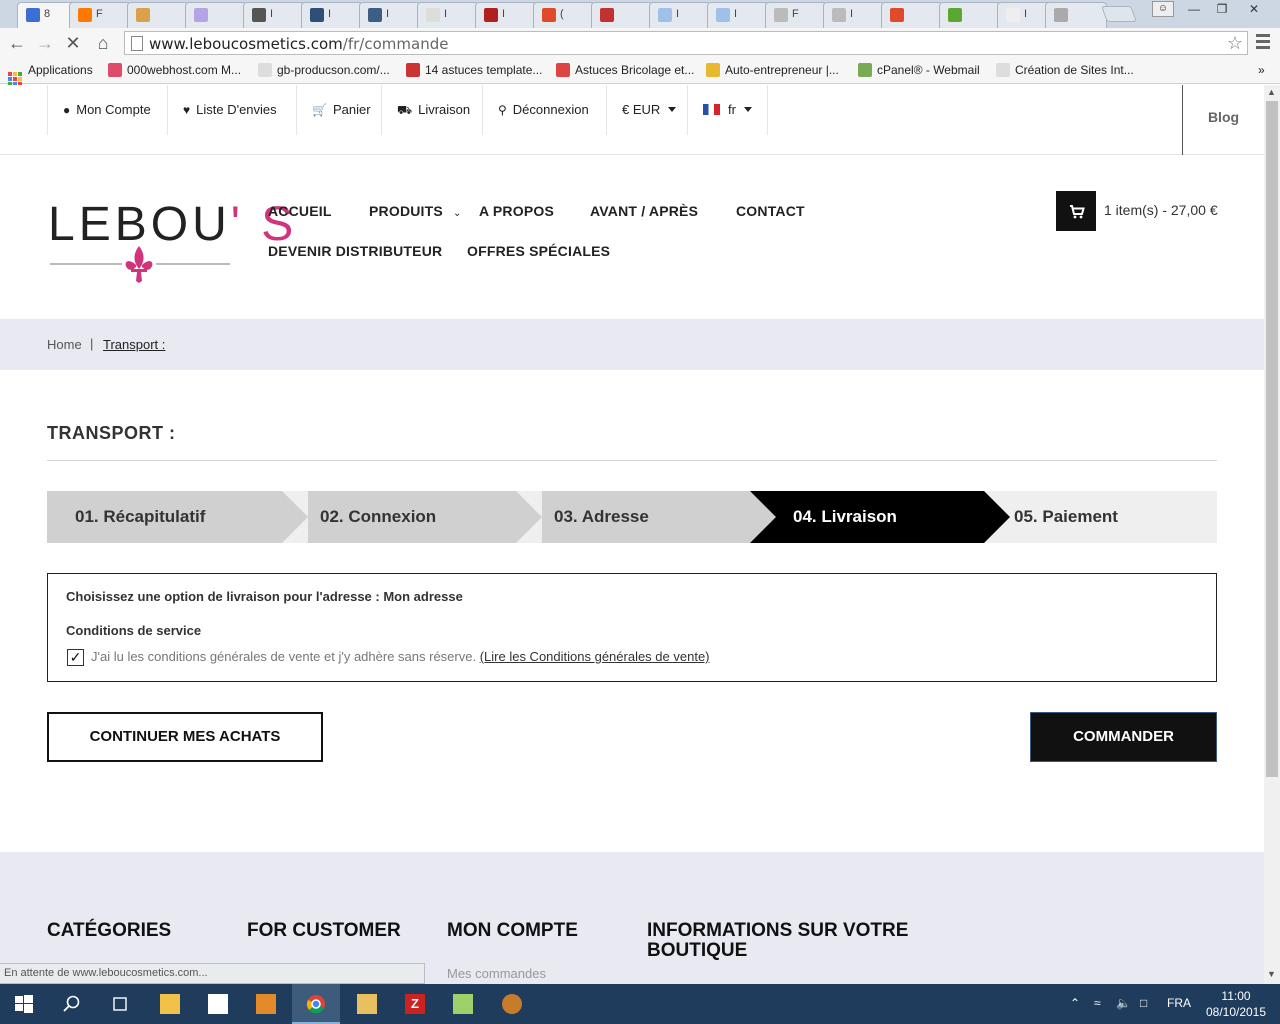  What do you see at coordinates (1161, 210) in the screenshot?
I see `cart-summary: 1 item(s) - 27,00 €` at bounding box center [1161, 210].